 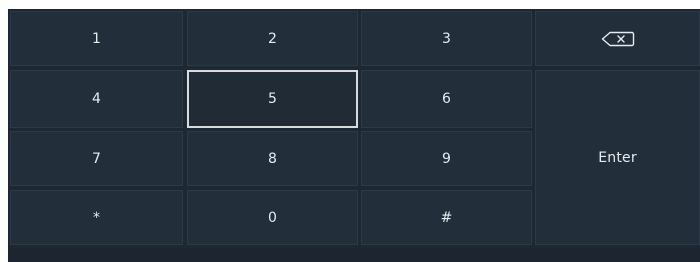 I want to click on key-4-label: 4, so click(x=96, y=99).